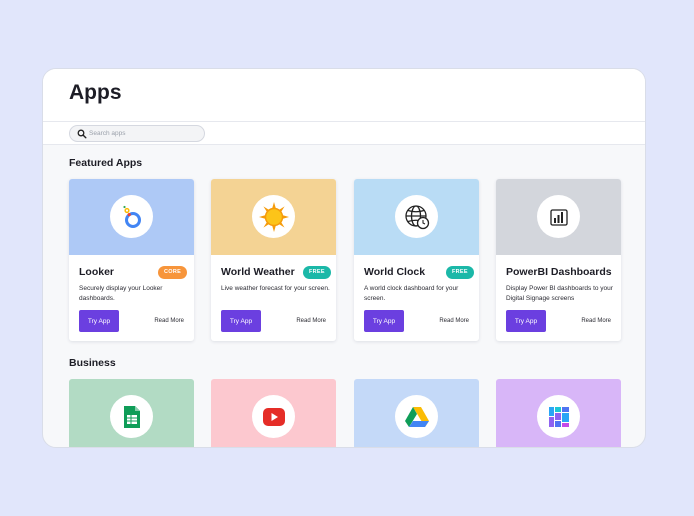 Image resolution: width=694 pixels, height=516 pixels. Describe the element at coordinates (121, 293) in the screenshot. I see `card-description: Securely display your Looker dashboards.` at that location.